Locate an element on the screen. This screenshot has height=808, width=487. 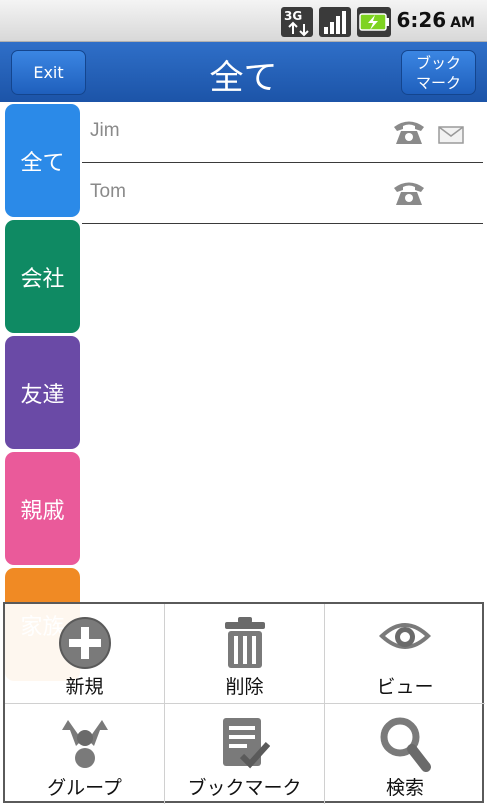
status-clock: 6:26 AM is located at coordinates (435, 20).